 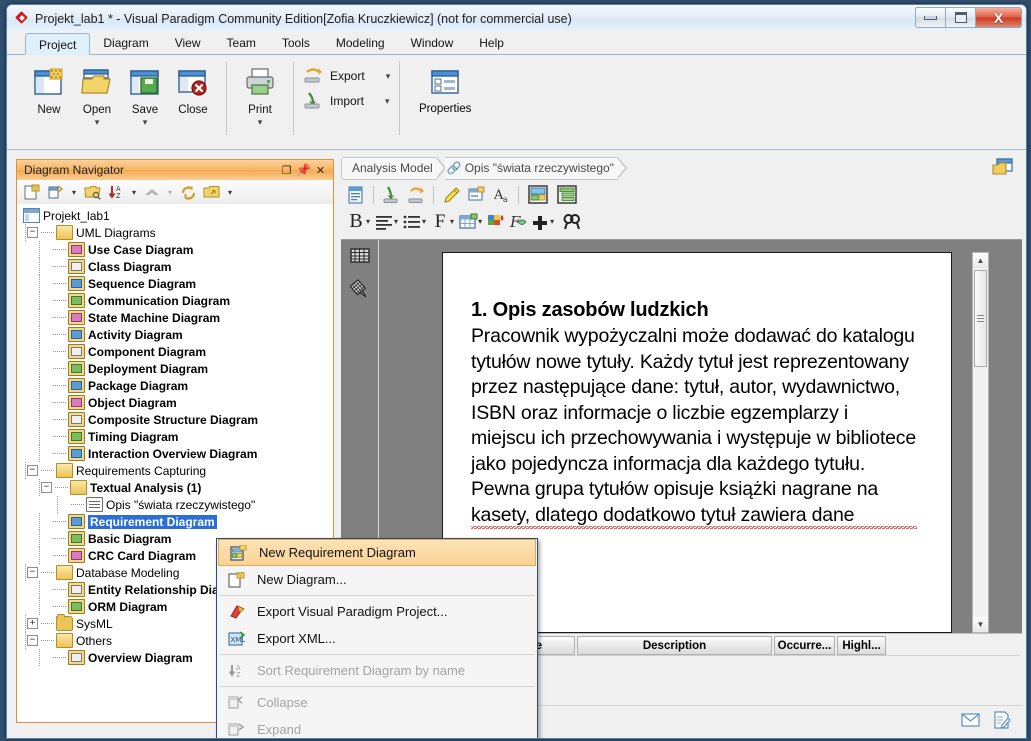 What do you see at coordinates (188, 43) in the screenshot?
I see `menu-view: View` at bounding box center [188, 43].